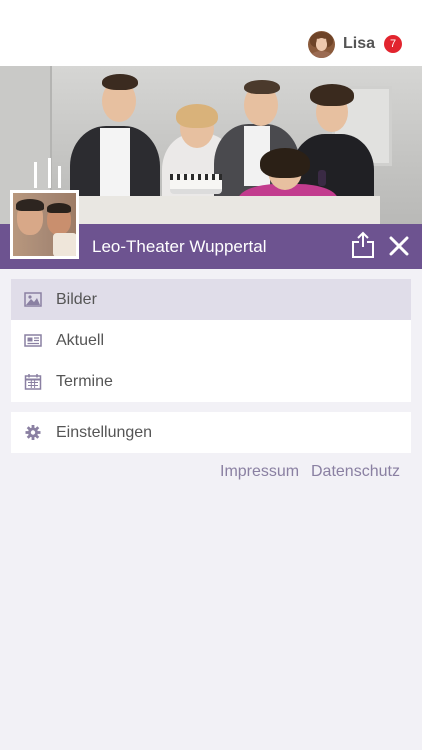 The width and height of the screenshot is (422, 750). I want to click on impressum-link: Impressum, so click(259, 472).